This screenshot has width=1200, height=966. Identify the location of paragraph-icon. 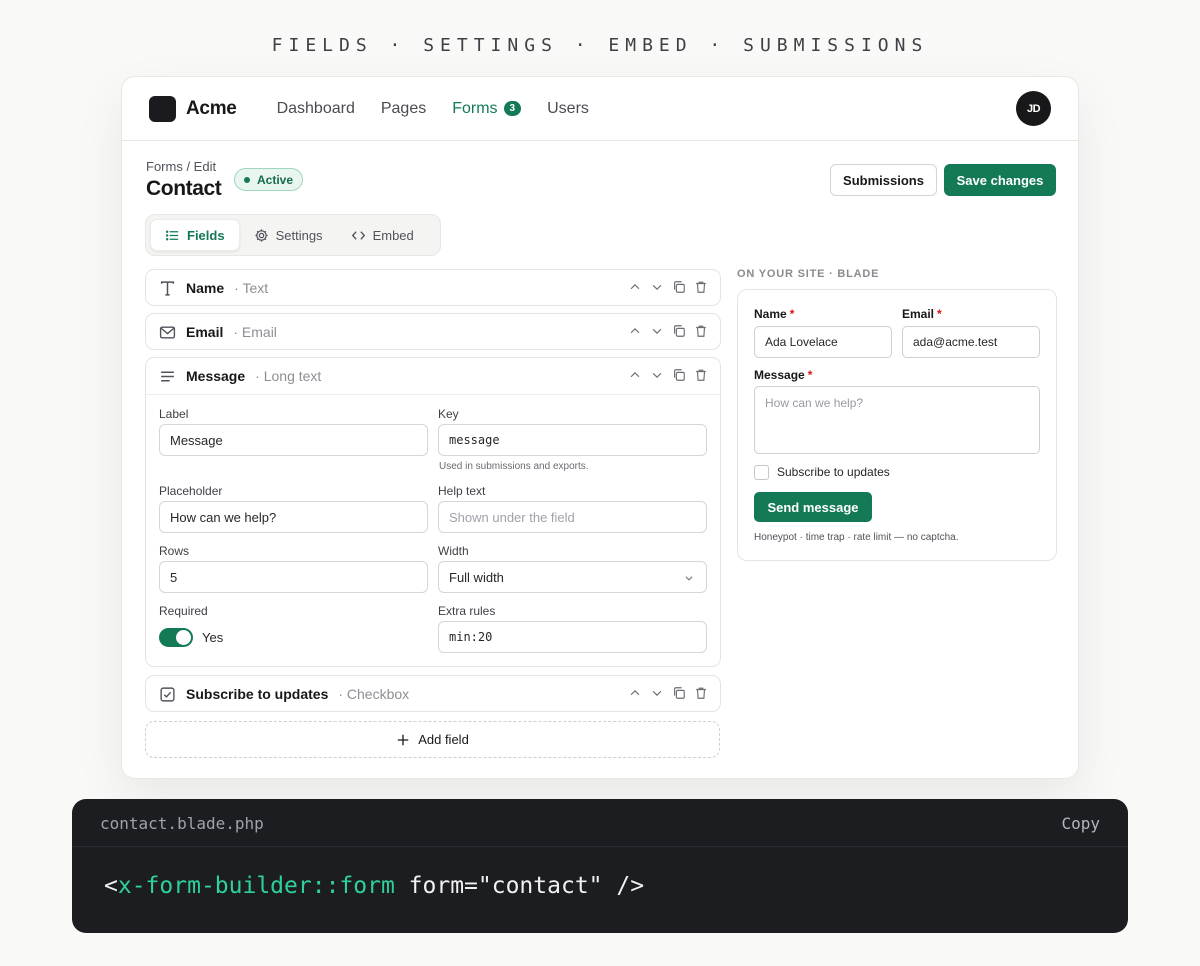
(167, 376).